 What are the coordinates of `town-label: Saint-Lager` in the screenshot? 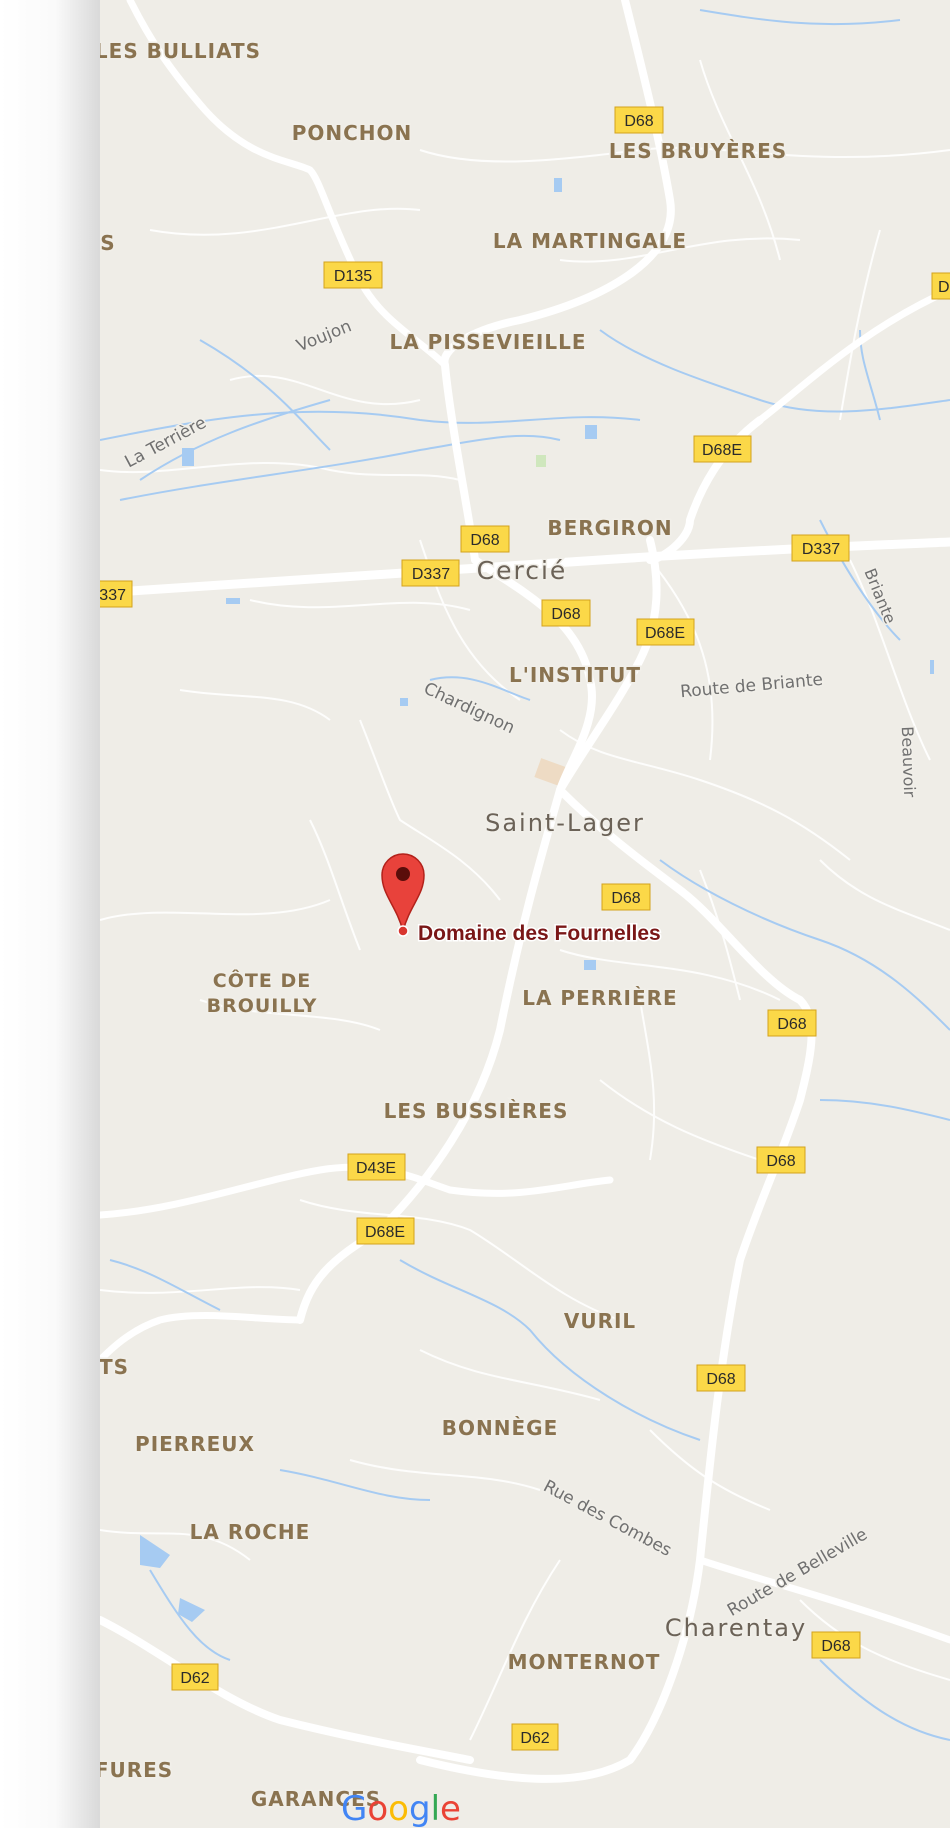 It's located at (565, 823).